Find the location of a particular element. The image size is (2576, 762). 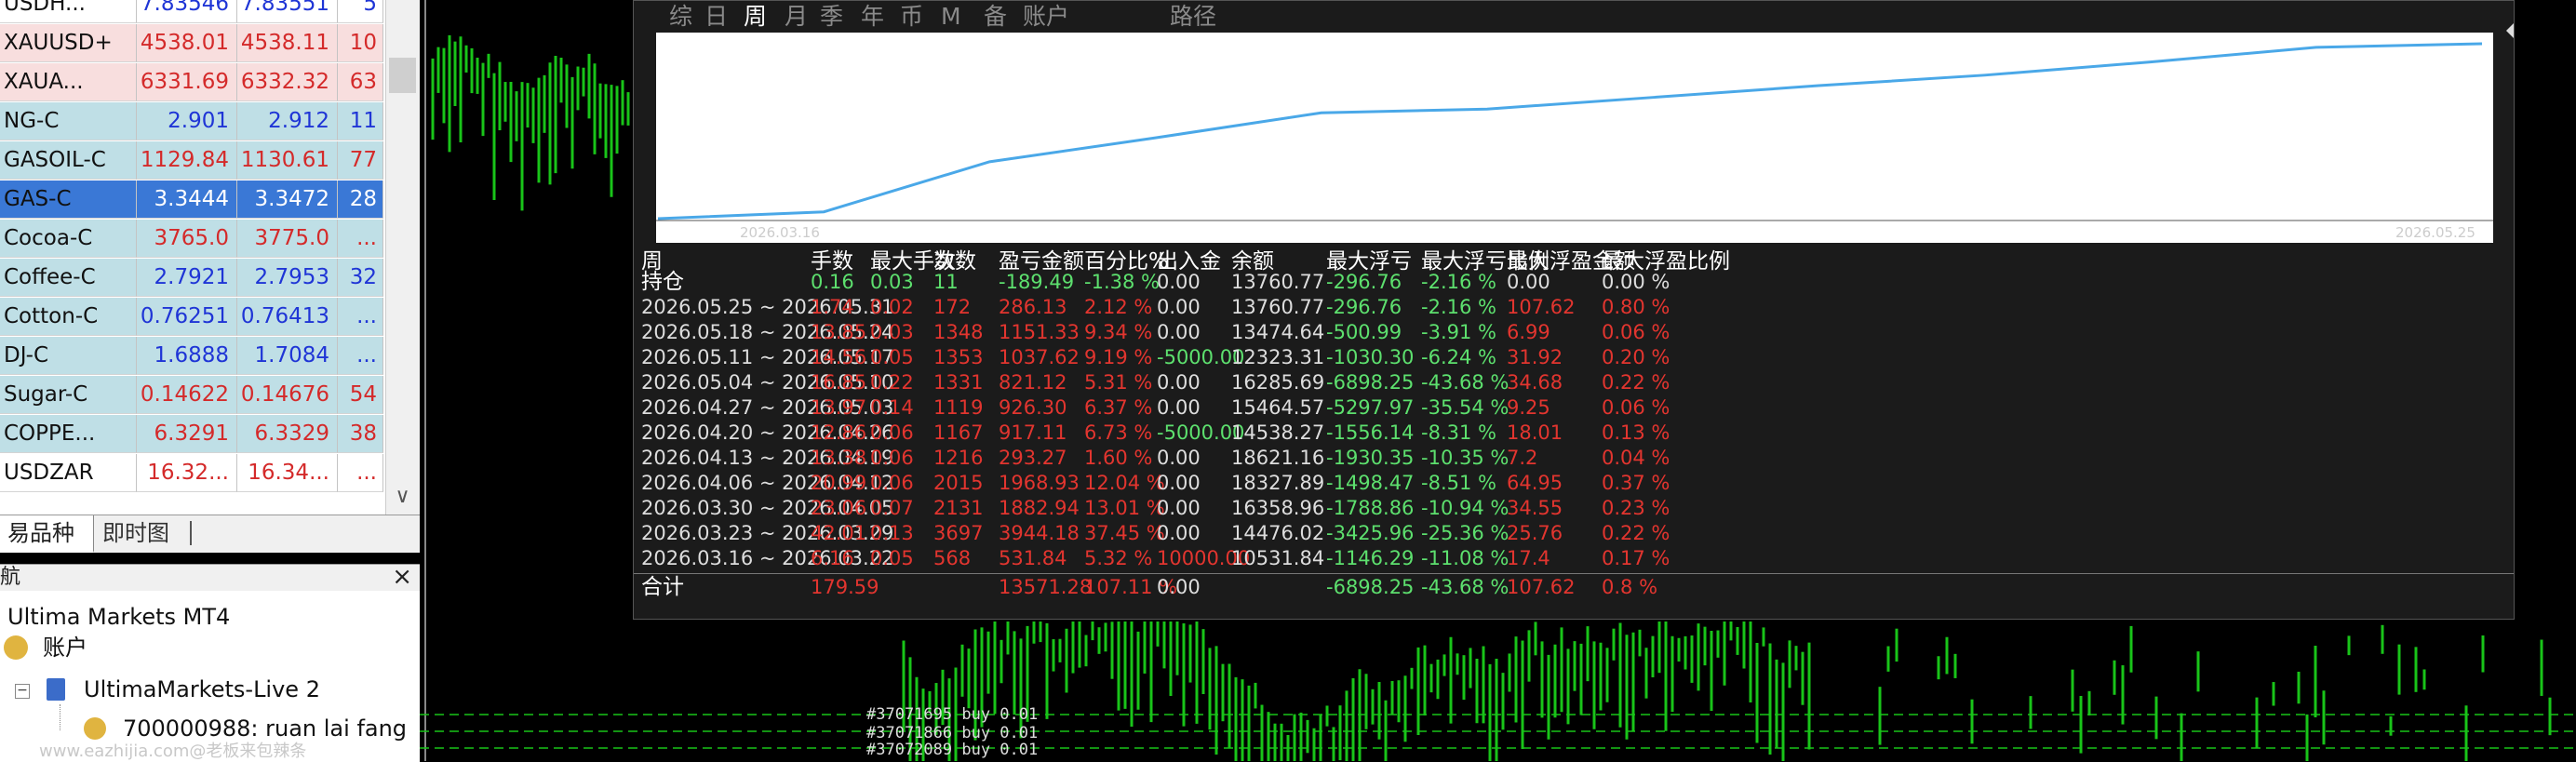

table-cell: 9.19 % is located at coordinates (1118, 357).